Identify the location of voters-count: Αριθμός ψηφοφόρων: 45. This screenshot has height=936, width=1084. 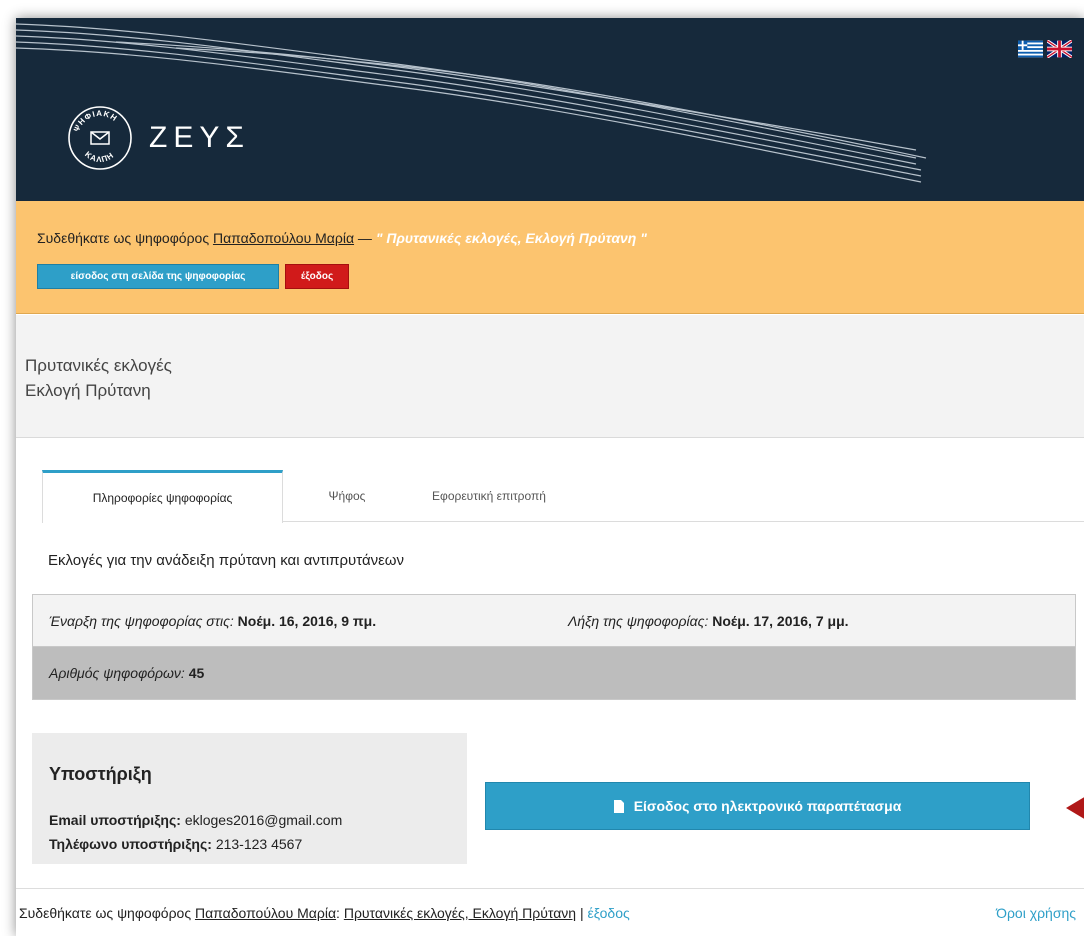
(126, 673).